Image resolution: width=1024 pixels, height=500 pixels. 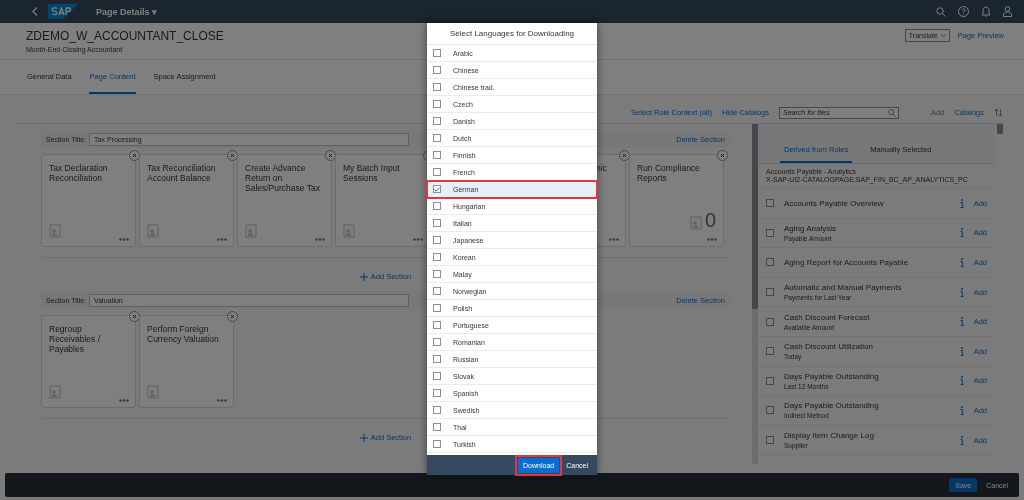 What do you see at coordinates (372, 173) in the screenshot?
I see `tile-title: My Batch Input Sessions` at bounding box center [372, 173].